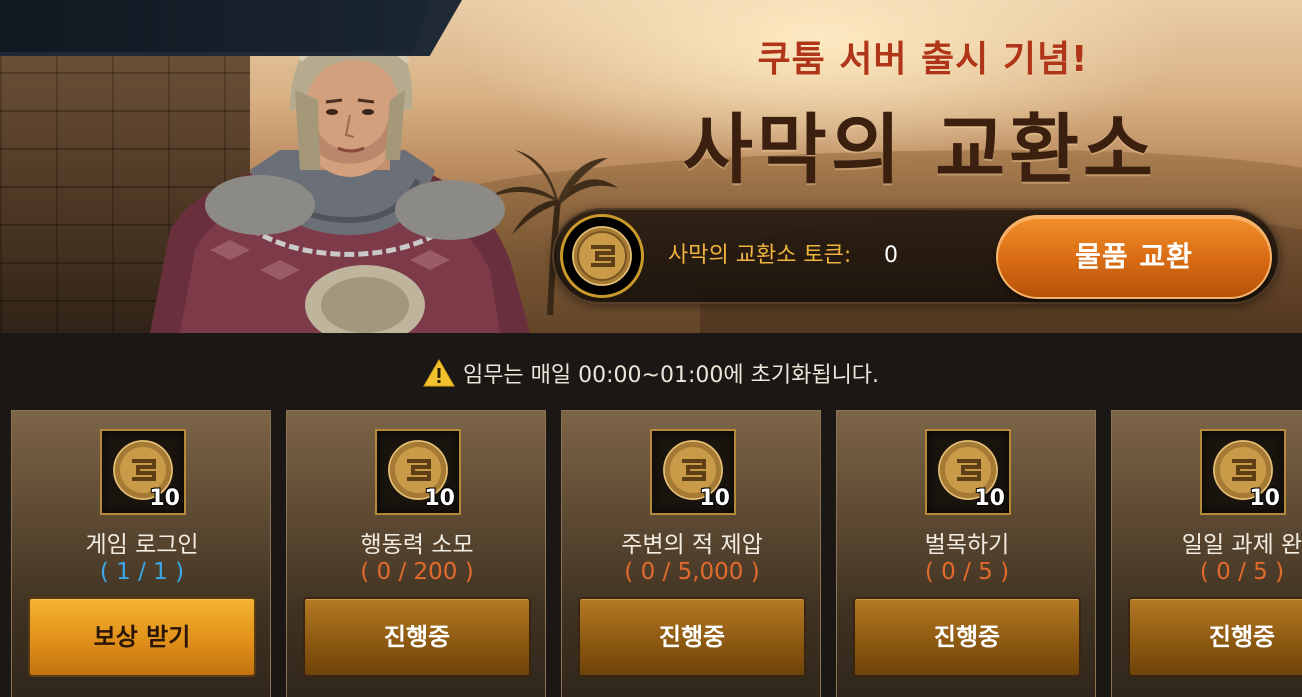  What do you see at coordinates (967, 545) in the screenshot?
I see `mission-name: 벌목하기` at bounding box center [967, 545].